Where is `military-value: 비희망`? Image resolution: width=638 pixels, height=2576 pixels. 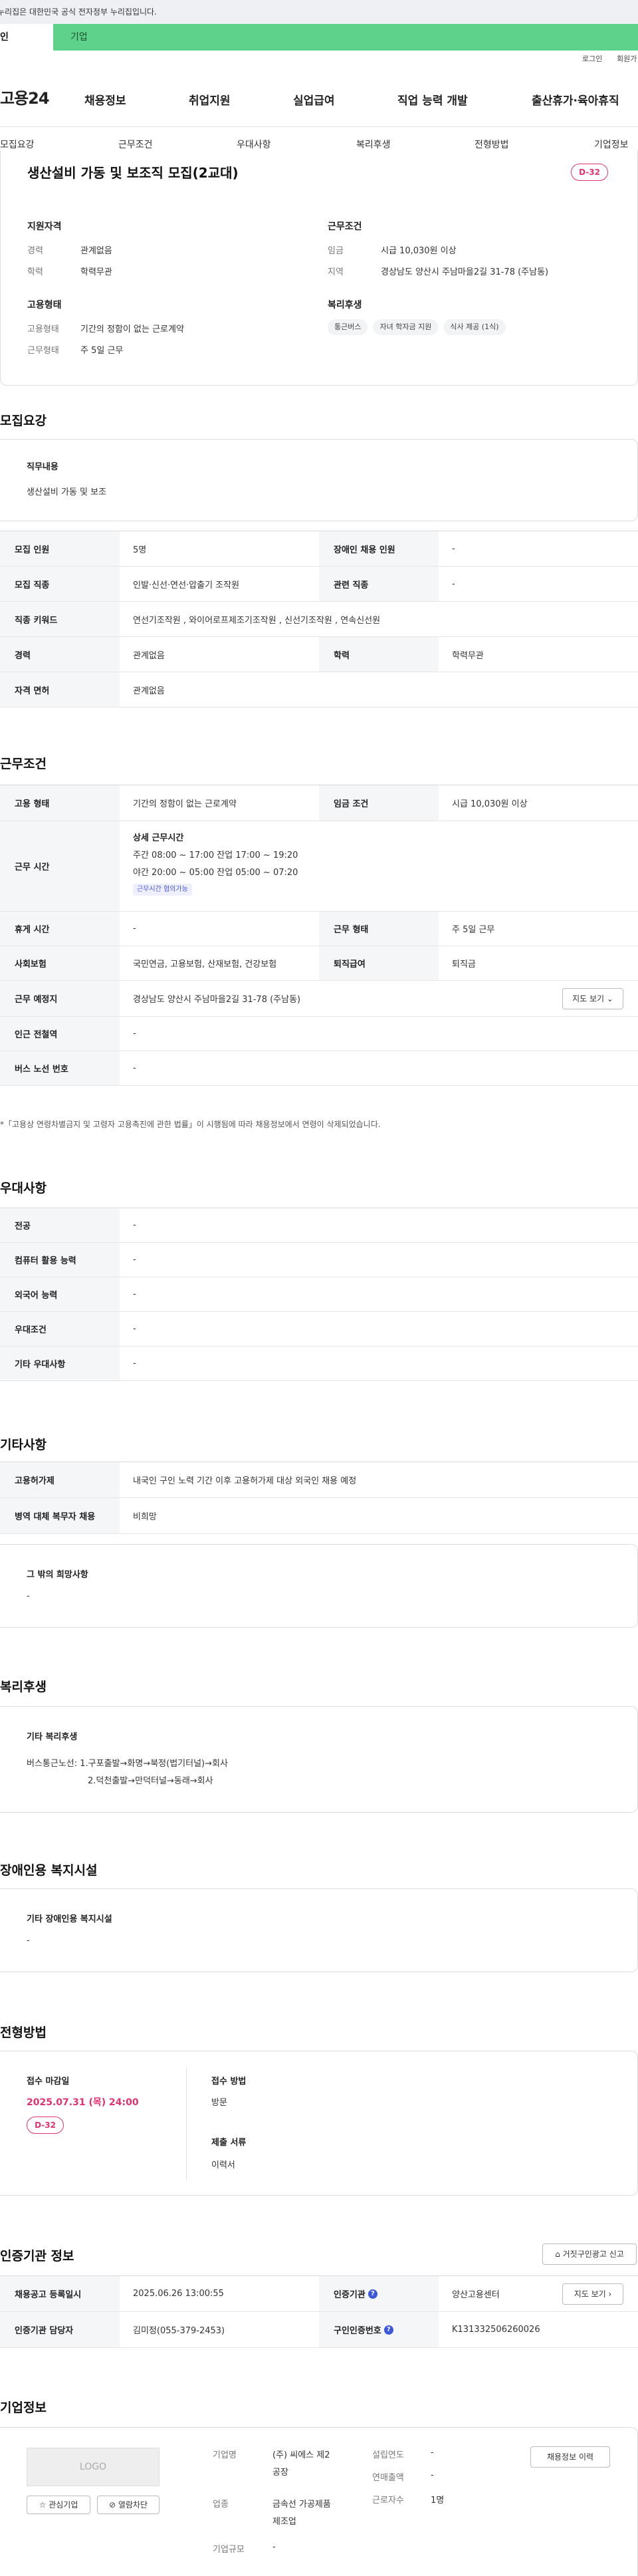
military-value: 비희망 is located at coordinates (145, 1517).